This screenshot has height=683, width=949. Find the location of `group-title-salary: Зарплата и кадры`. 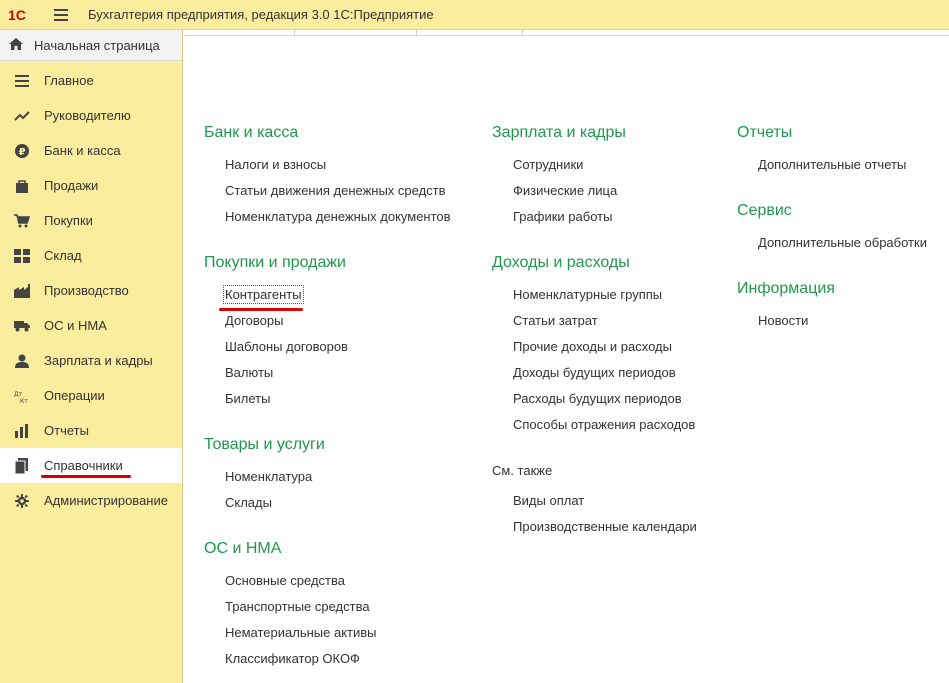

group-title-salary: Зарплата и кадры is located at coordinates (559, 132).